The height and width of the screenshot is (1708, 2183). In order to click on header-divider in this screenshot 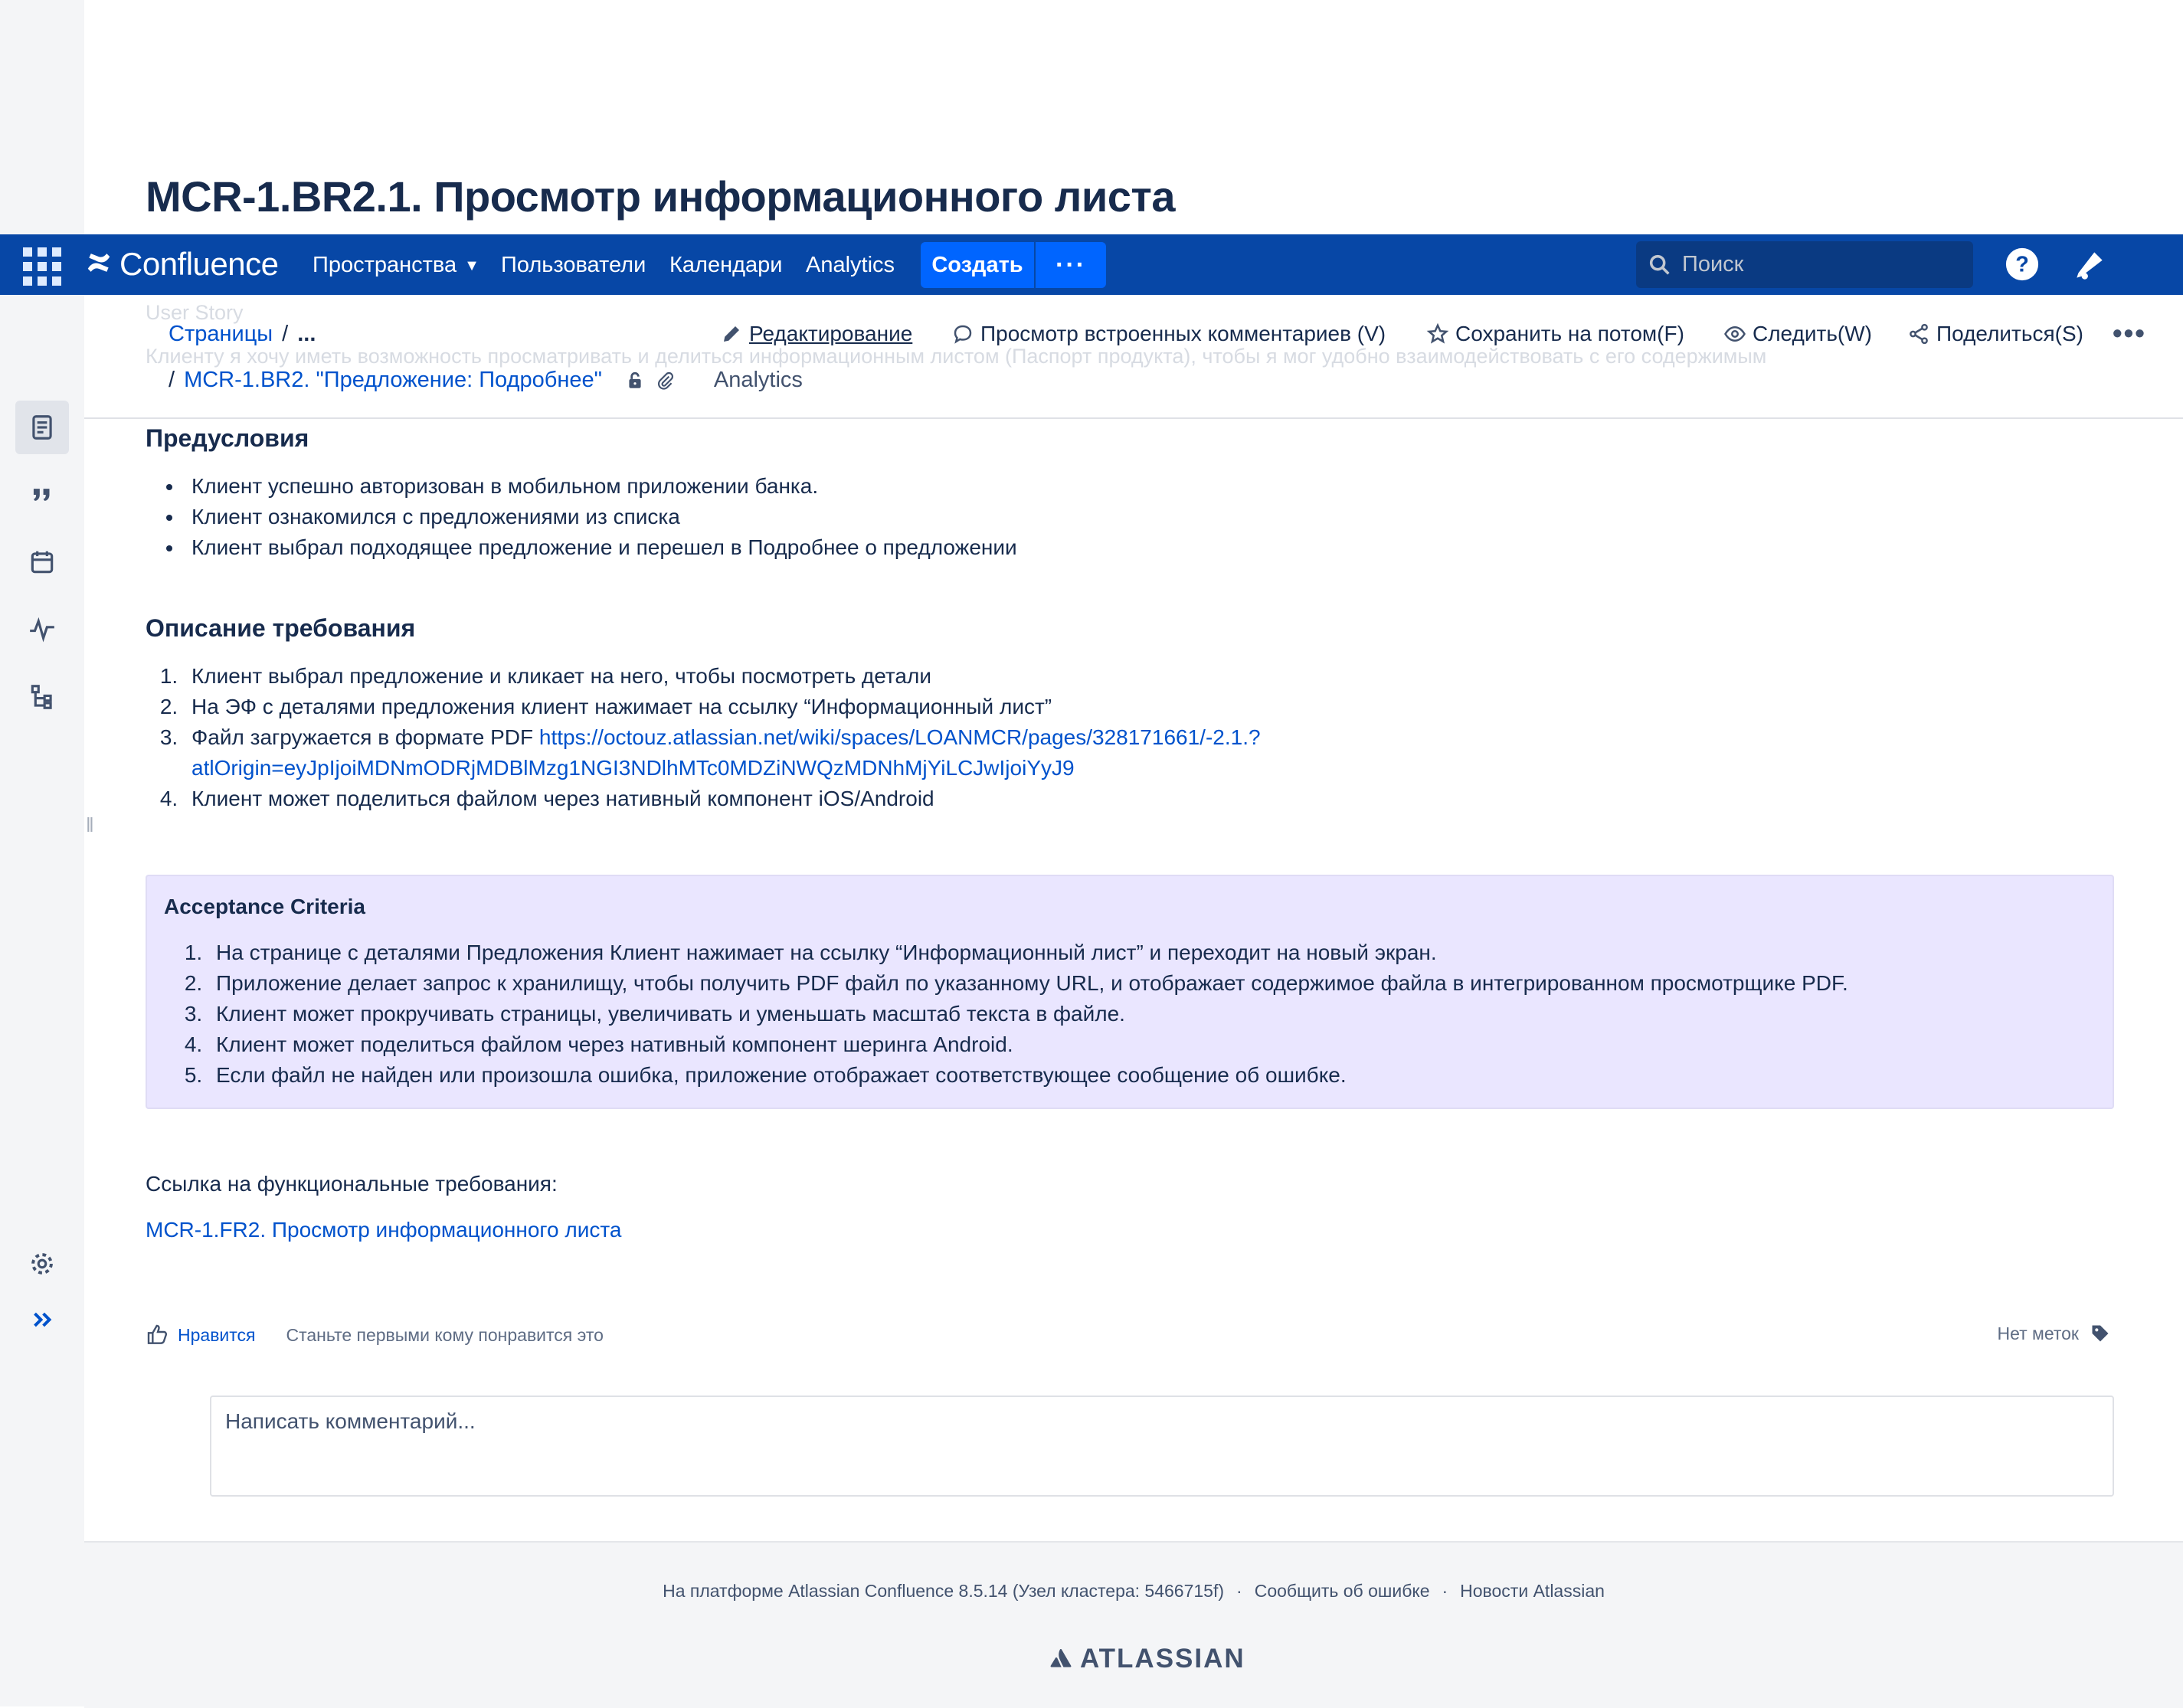, I will do `click(1133, 418)`.